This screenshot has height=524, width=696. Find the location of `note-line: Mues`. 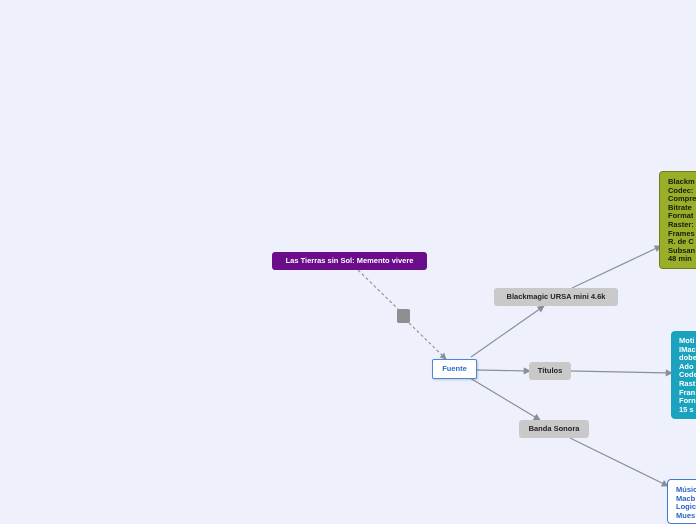

note-line: Mues is located at coordinates (686, 515).